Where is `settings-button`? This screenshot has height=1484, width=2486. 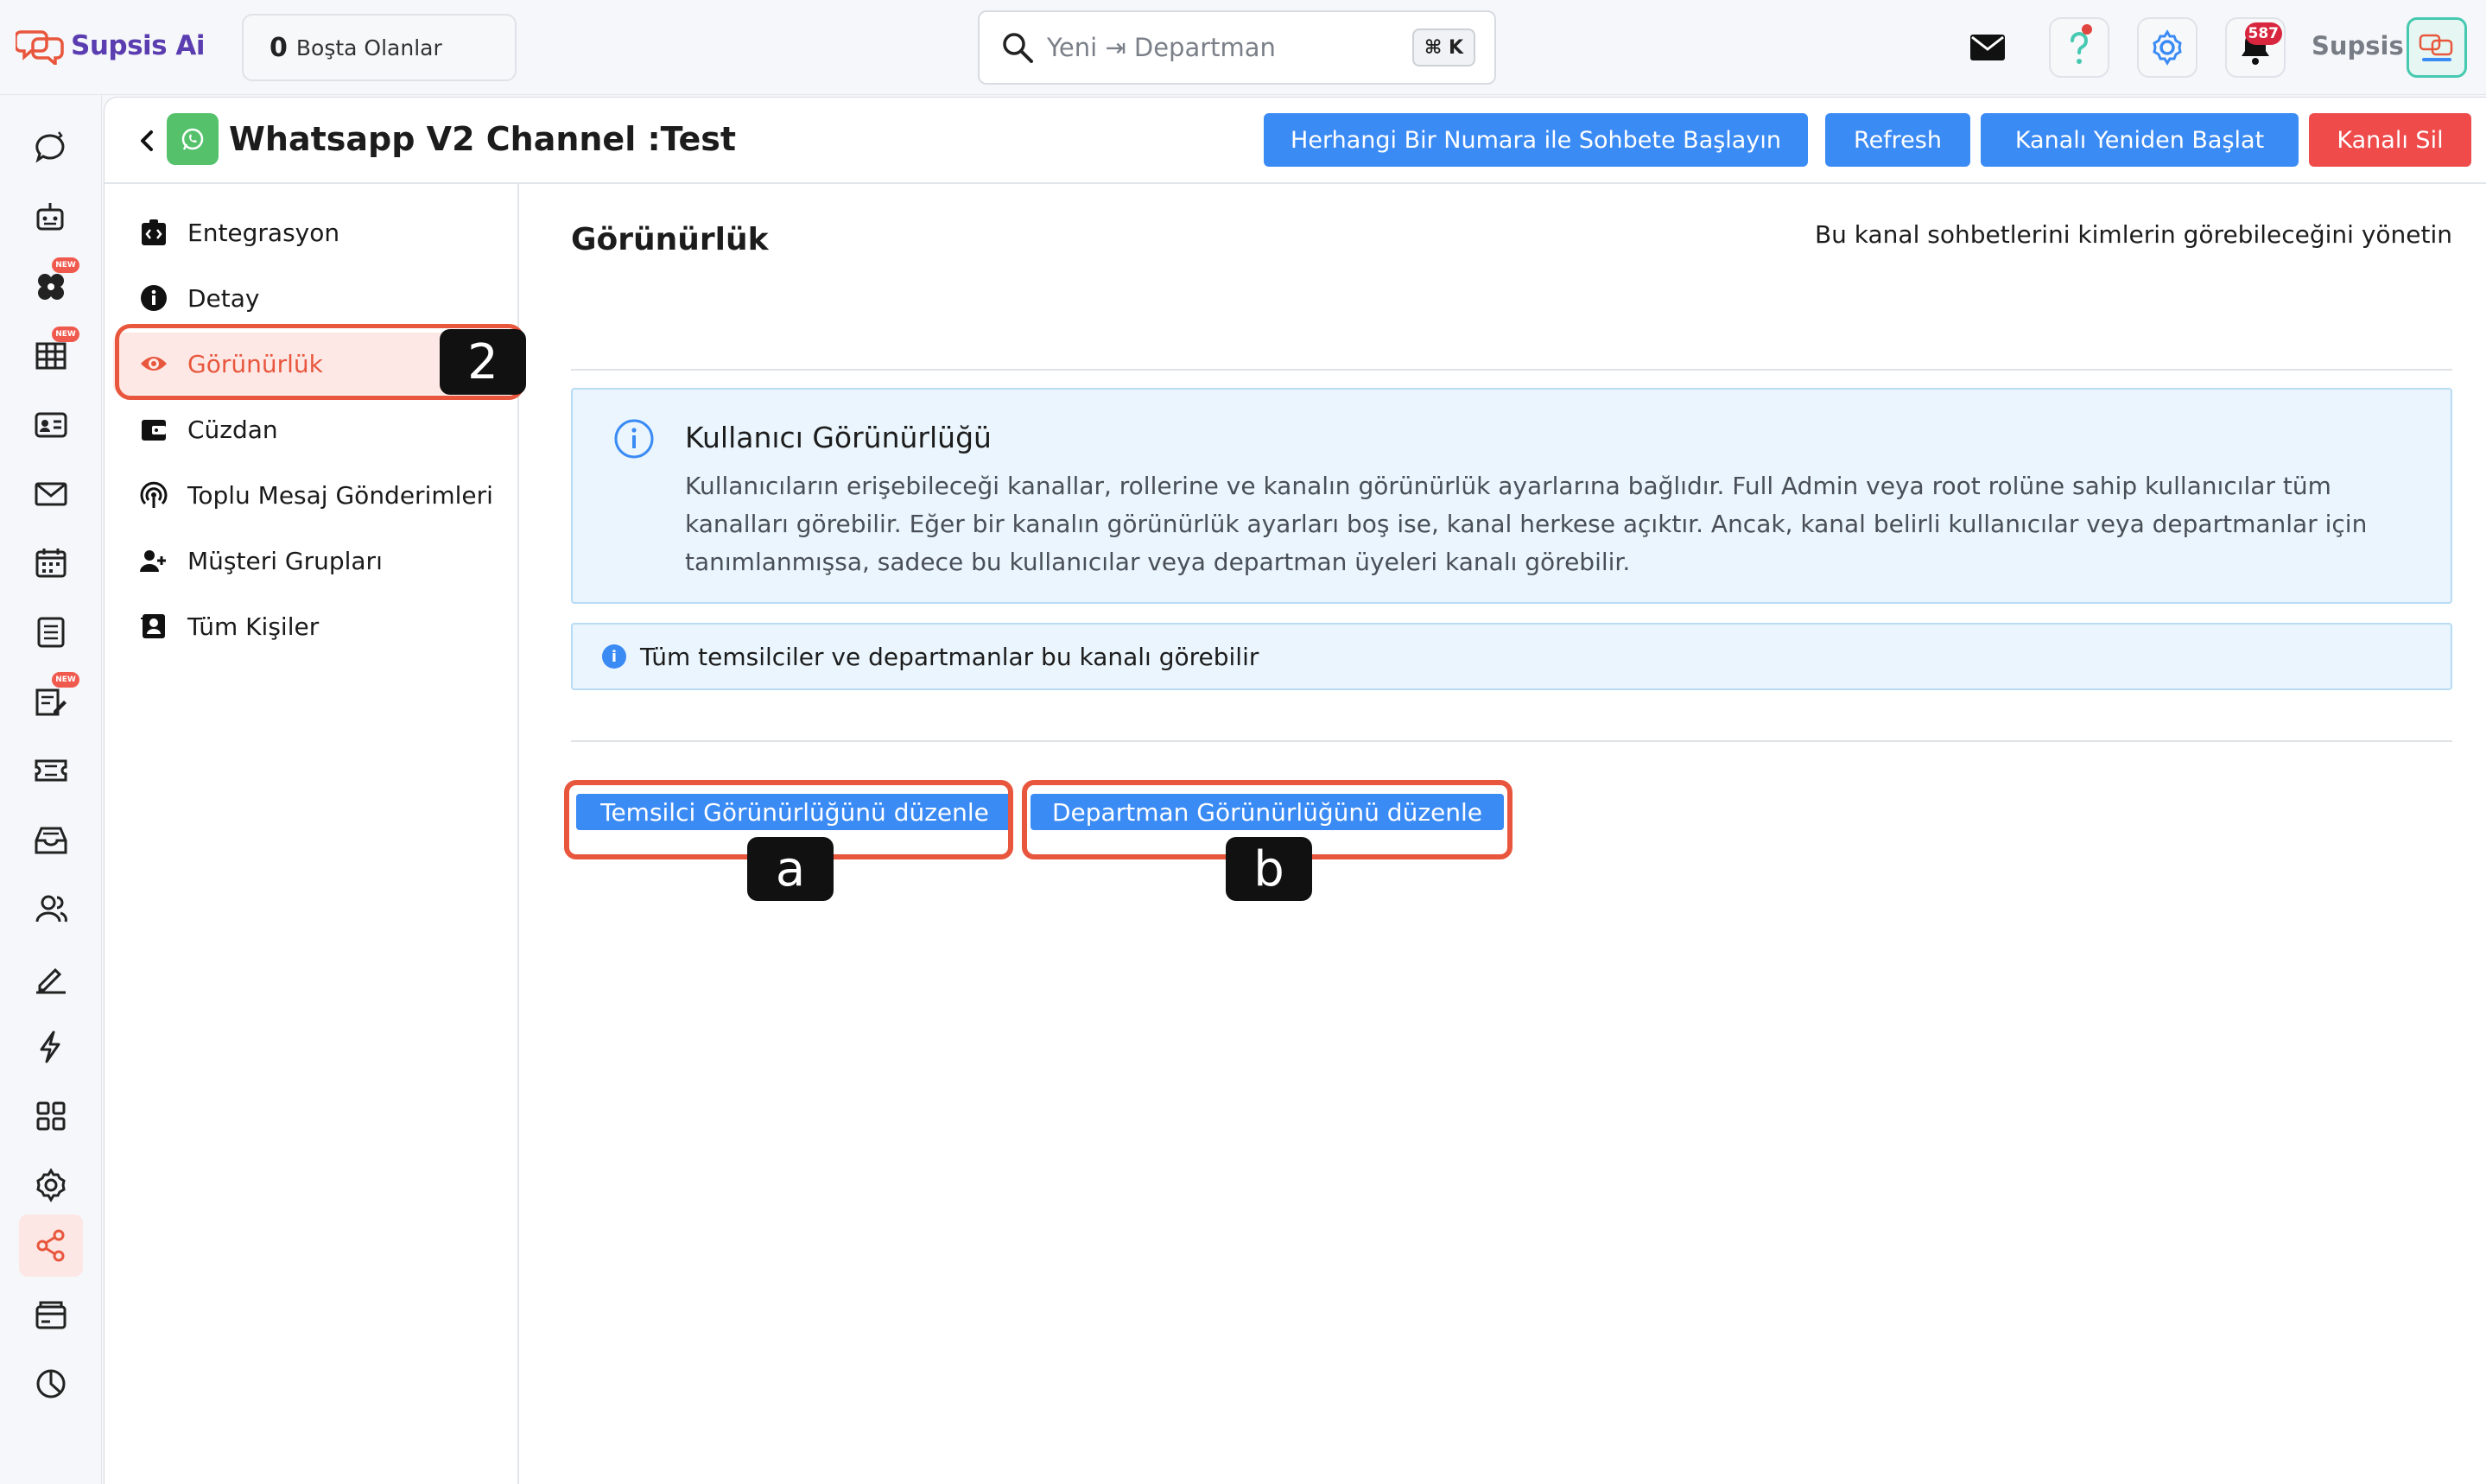
settings-button is located at coordinates (2167, 47).